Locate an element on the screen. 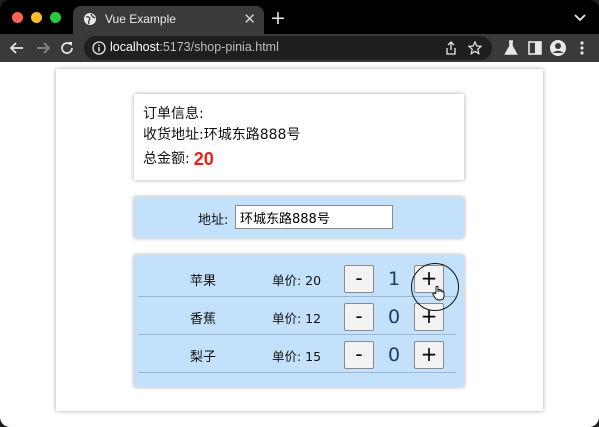 The height and width of the screenshot is (427, 599). sidebar-icon is located at coordinates (535, 48).